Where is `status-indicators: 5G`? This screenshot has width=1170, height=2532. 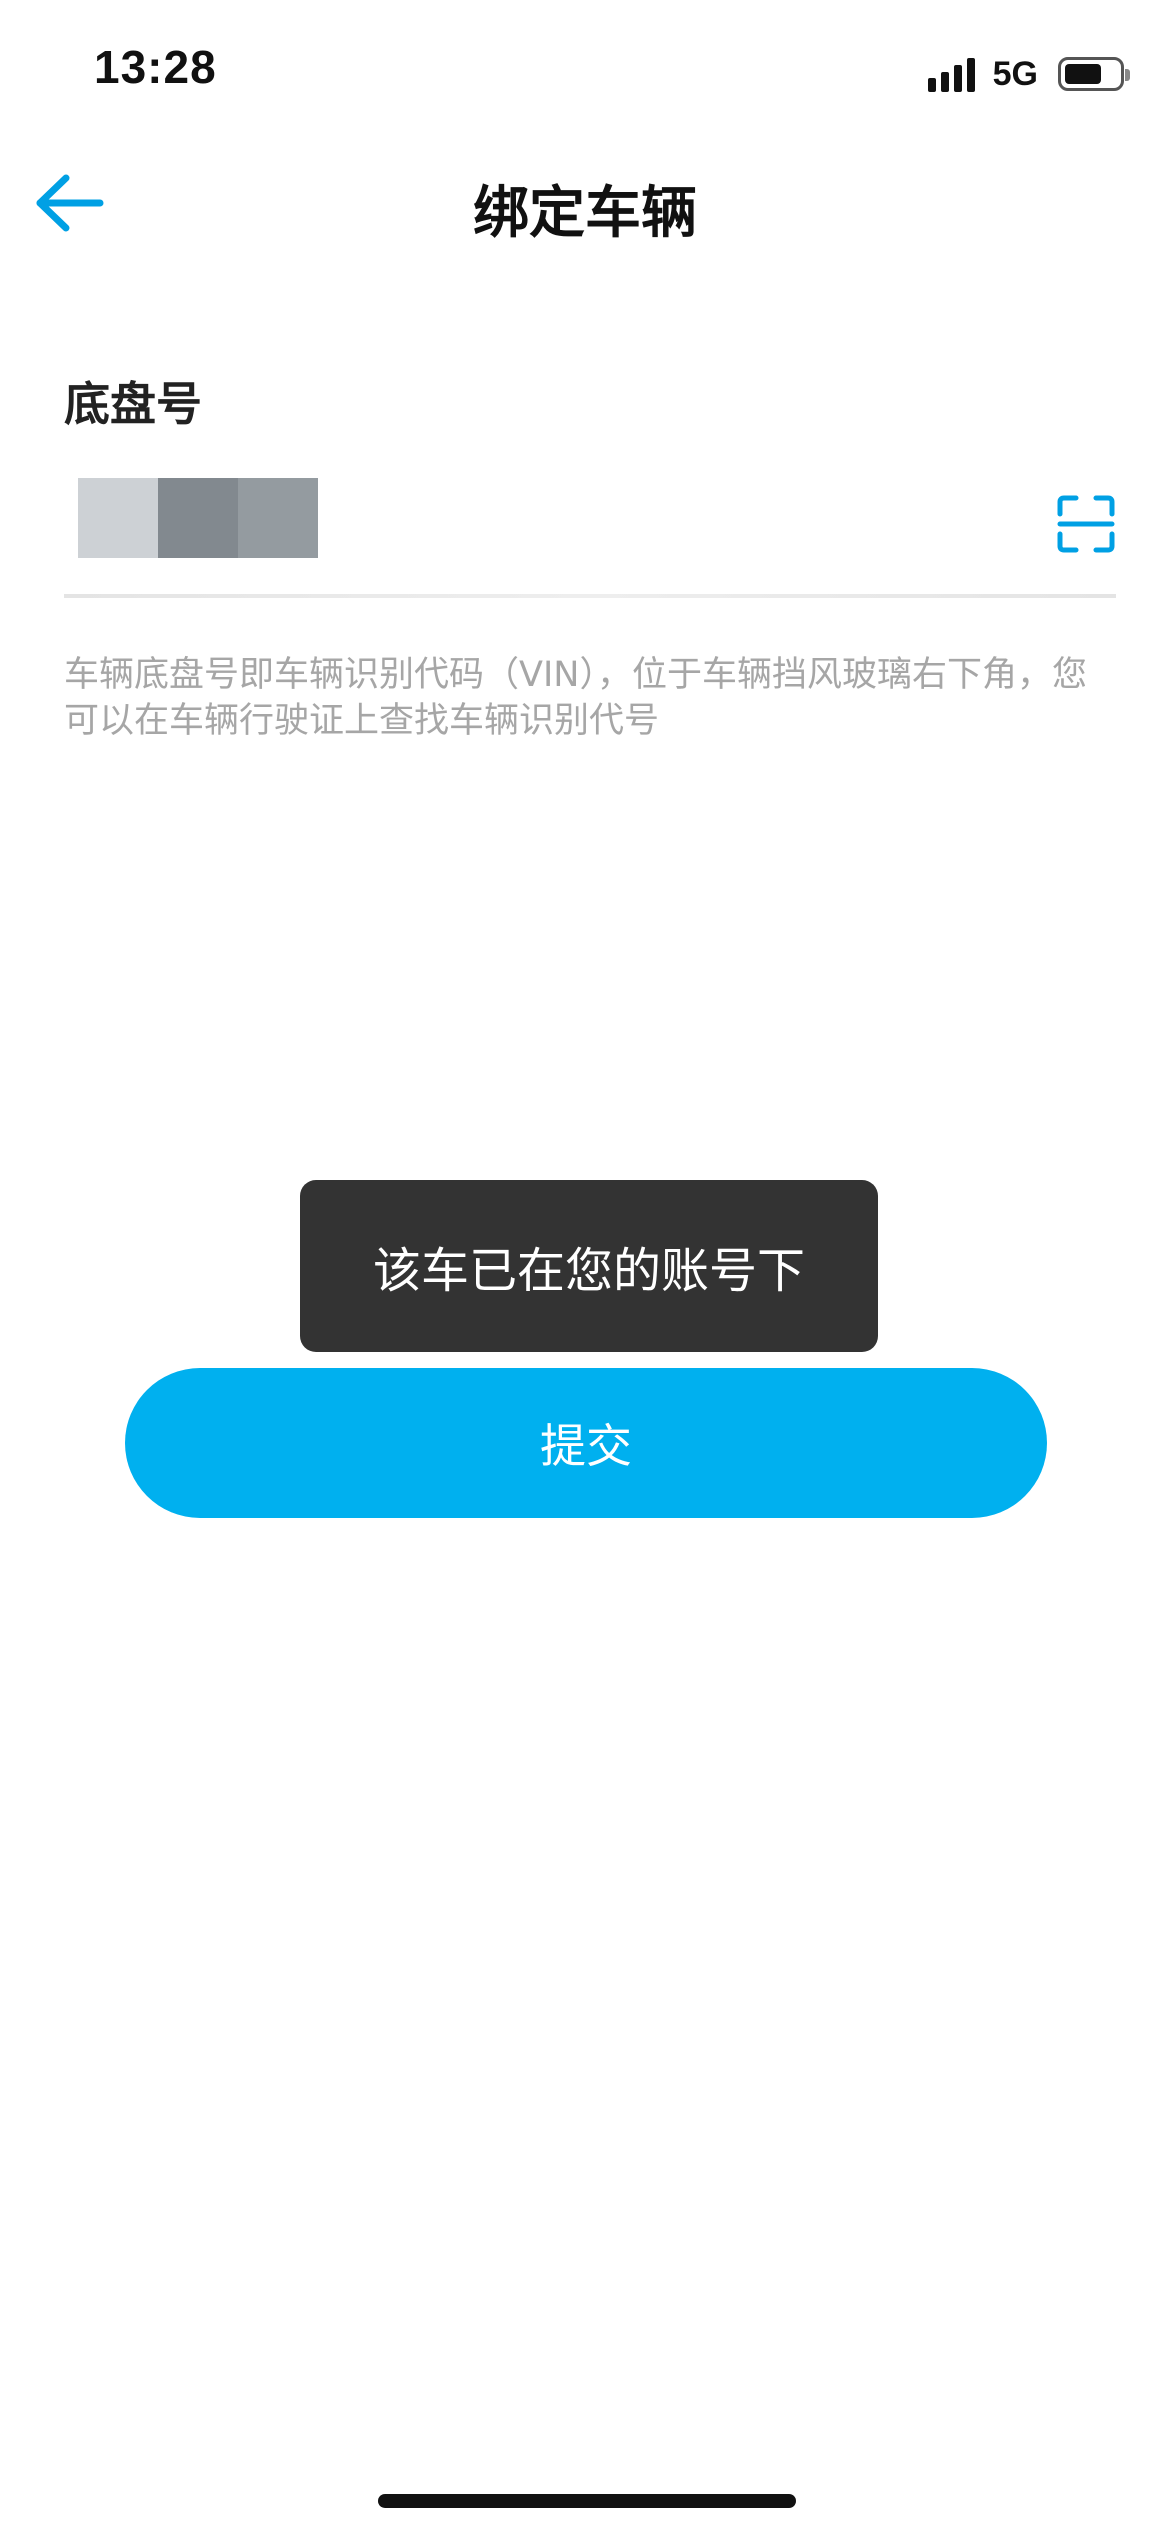 status-indicators: 5G is located at coordinates (1028, 74).